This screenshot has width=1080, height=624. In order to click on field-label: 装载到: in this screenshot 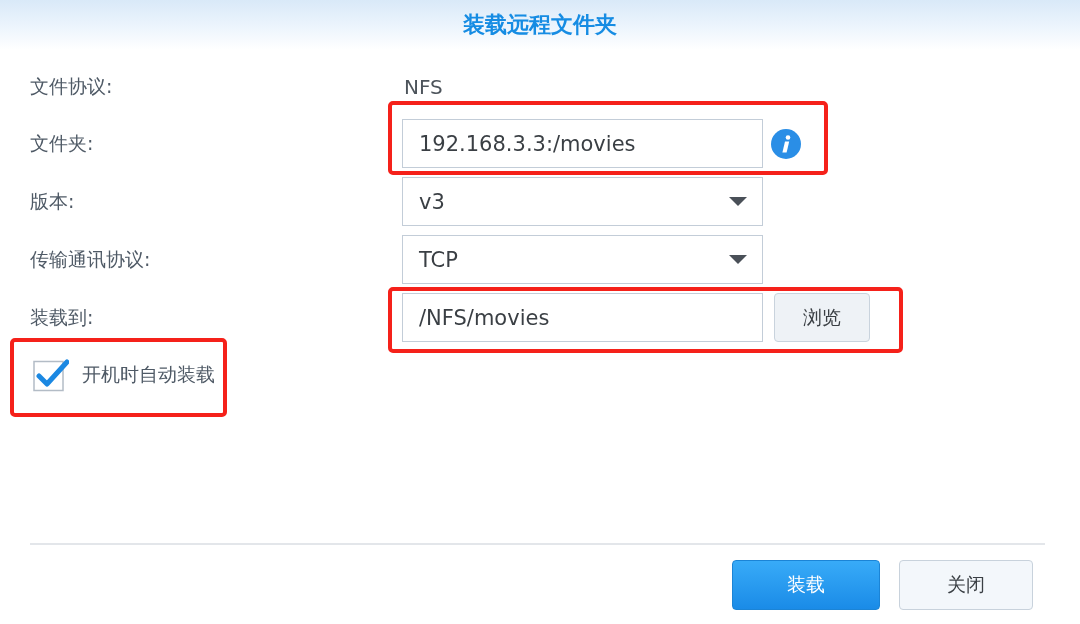, I will do `click(62, 317)`.